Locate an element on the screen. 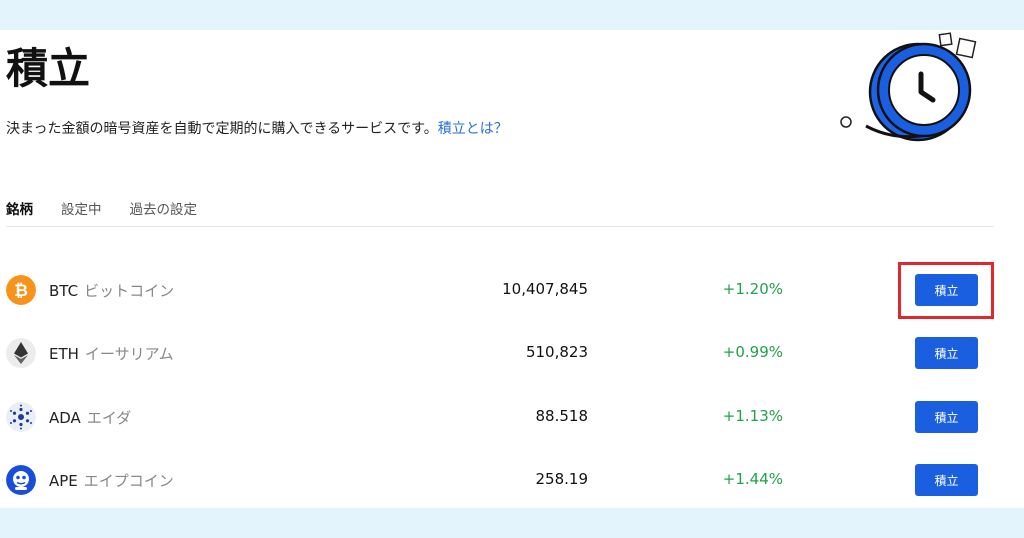 The width and height of the screenshot is (1024, 538). bitcoin-icon: ₿ is located at coordinates (21, 290).